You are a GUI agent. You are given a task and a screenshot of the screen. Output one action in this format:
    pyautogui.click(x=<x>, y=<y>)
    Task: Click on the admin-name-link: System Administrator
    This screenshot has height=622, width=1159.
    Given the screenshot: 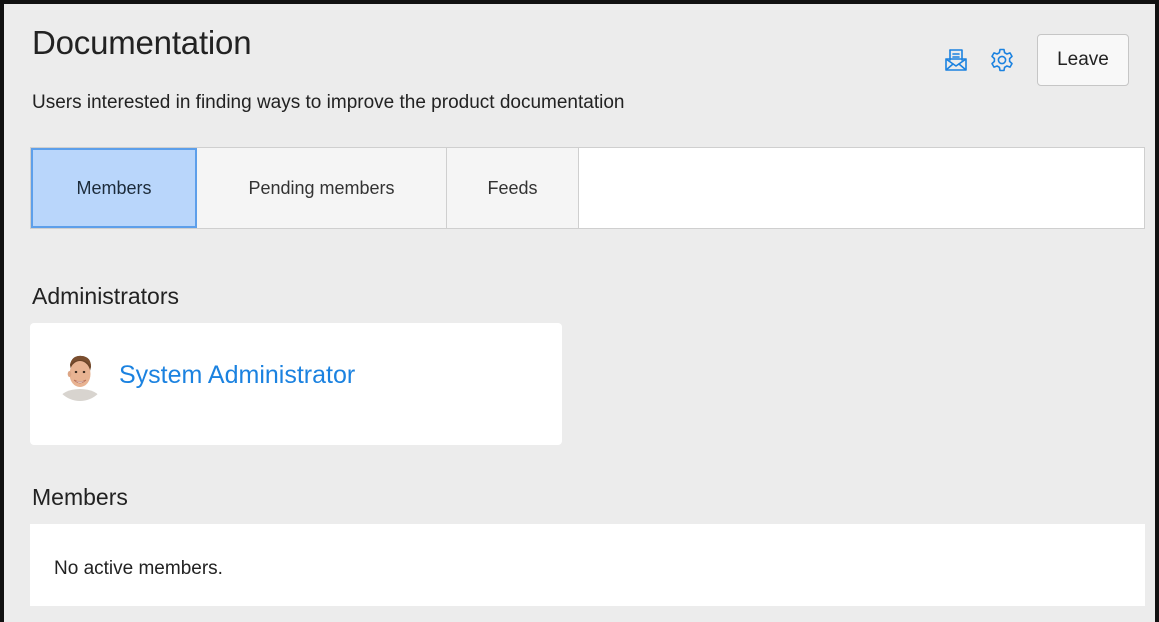 What is the action you would take?
    pyautogui.click(x=237, y=375)
    